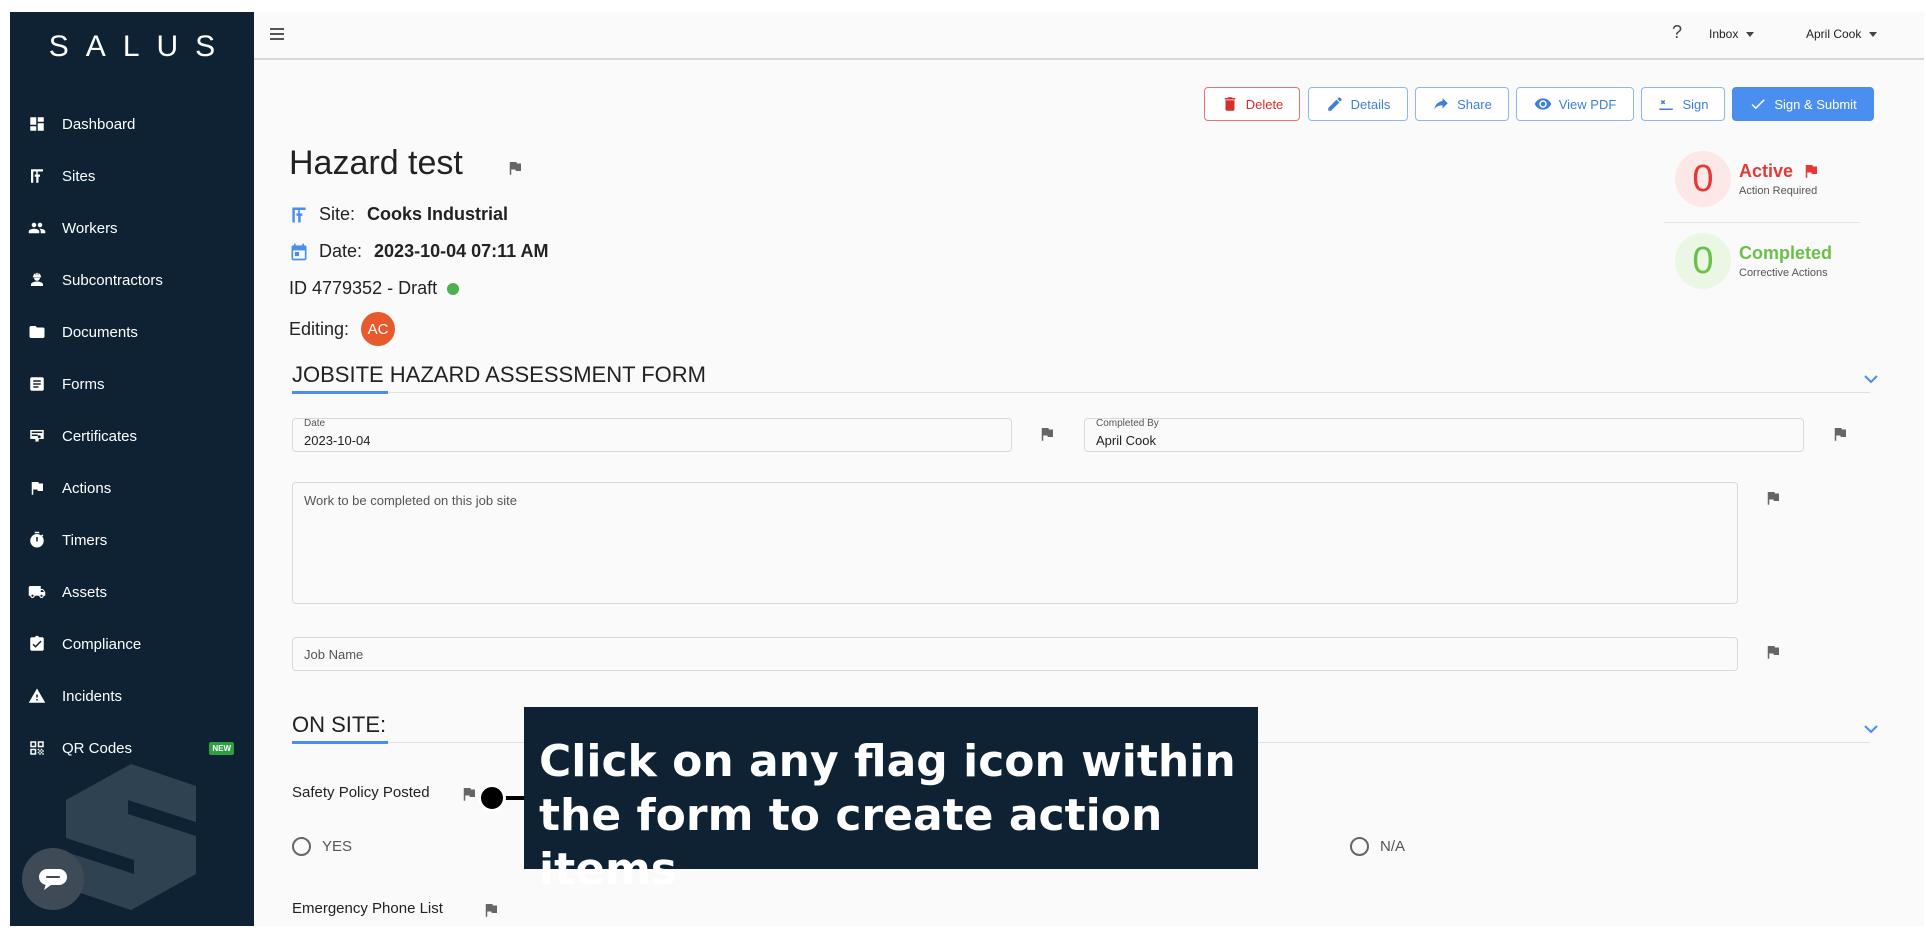  Describe the element at coordinates (132, 124) in the screenshot. I see `sidebar-item-dashboard: Dashboard` at that location.